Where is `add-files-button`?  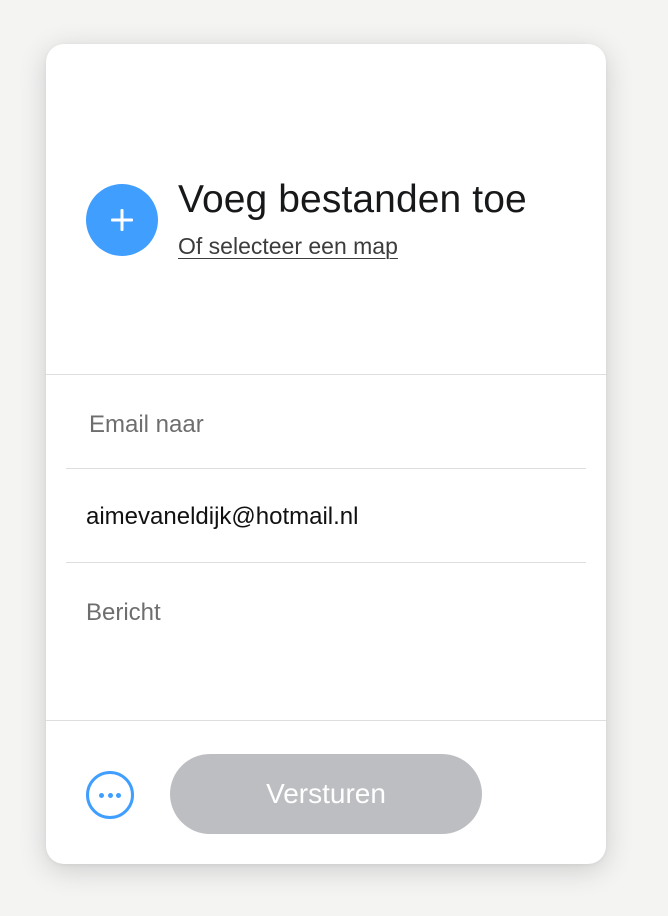
add-files-button is located at coordinates (122, 220).